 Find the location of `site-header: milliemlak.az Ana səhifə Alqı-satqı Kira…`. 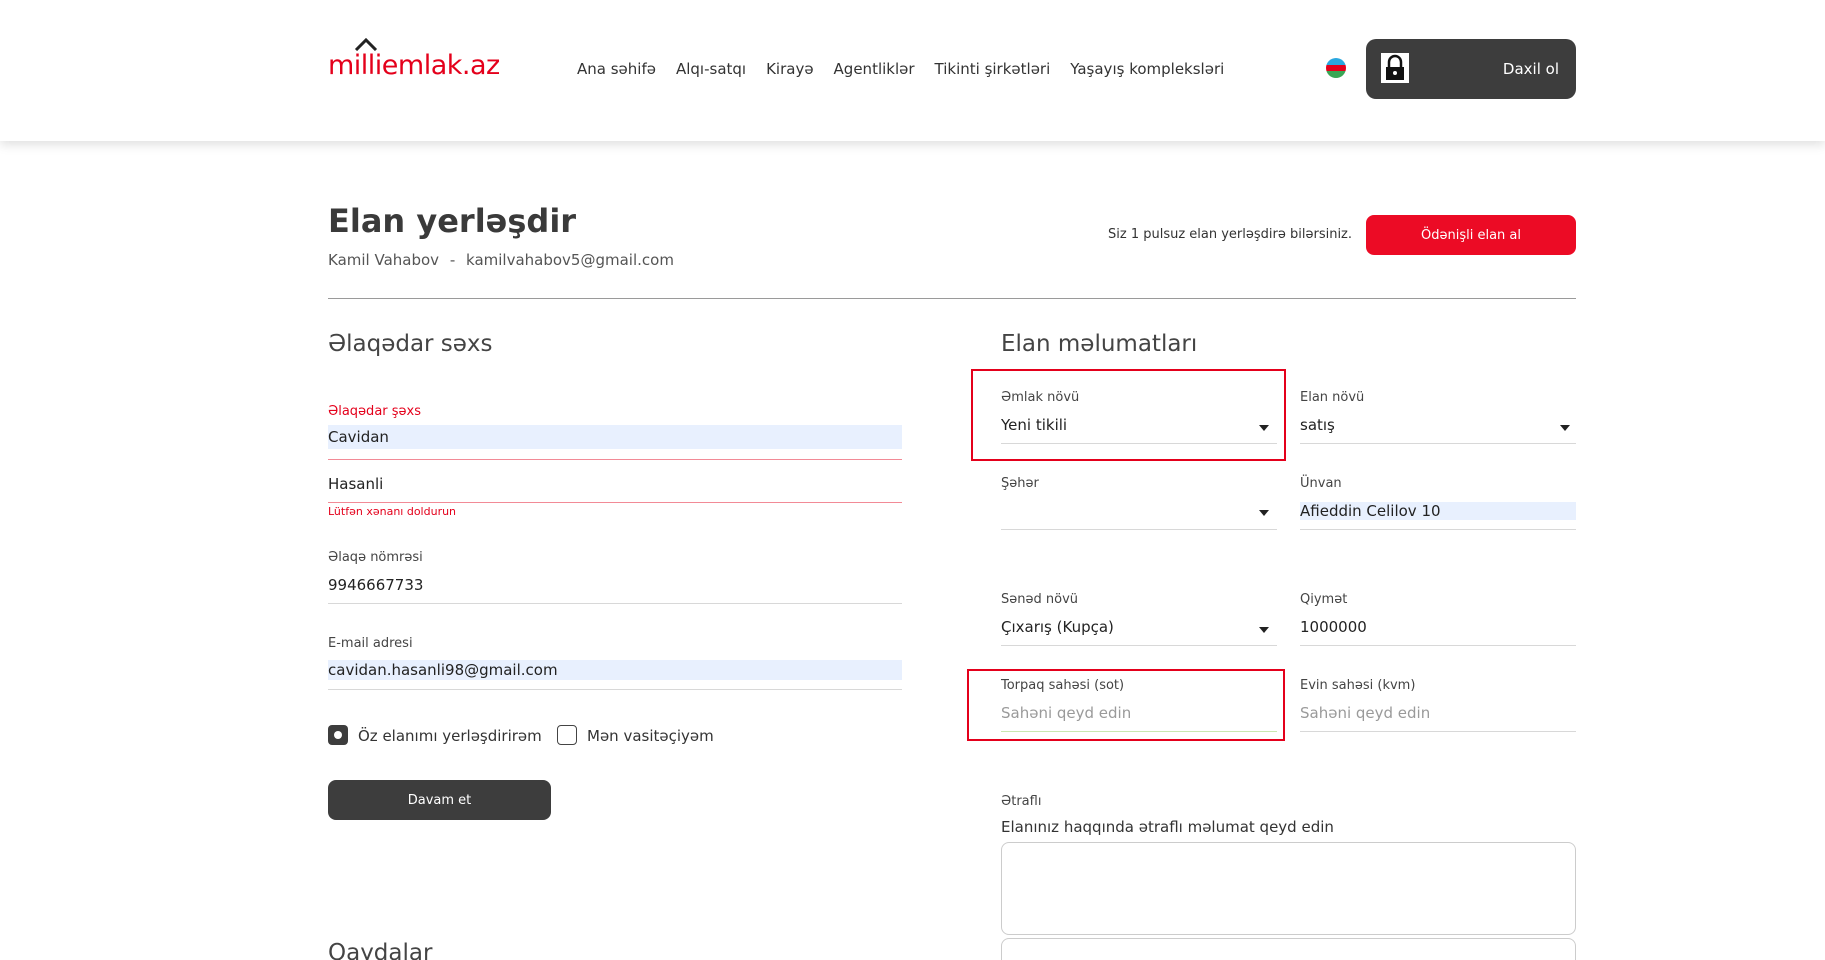

site-header: milliemlak.az Ana səhifə Alqı-satqı Kira… is located at coordinates (912, 70).